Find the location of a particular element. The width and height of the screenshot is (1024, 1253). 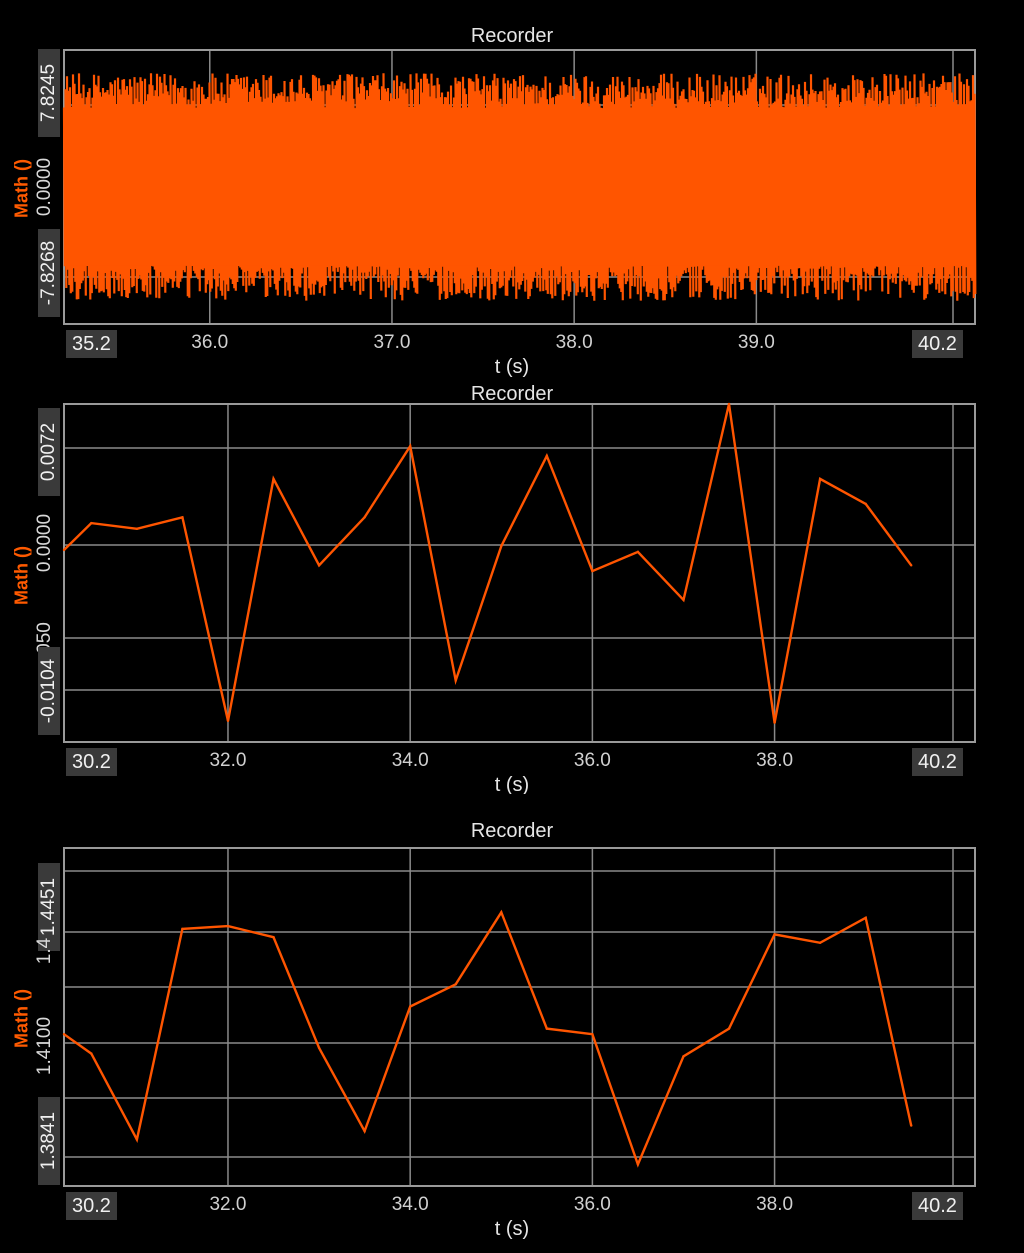

x-tick-label: 39.0 is located at coordinates (756, 342).